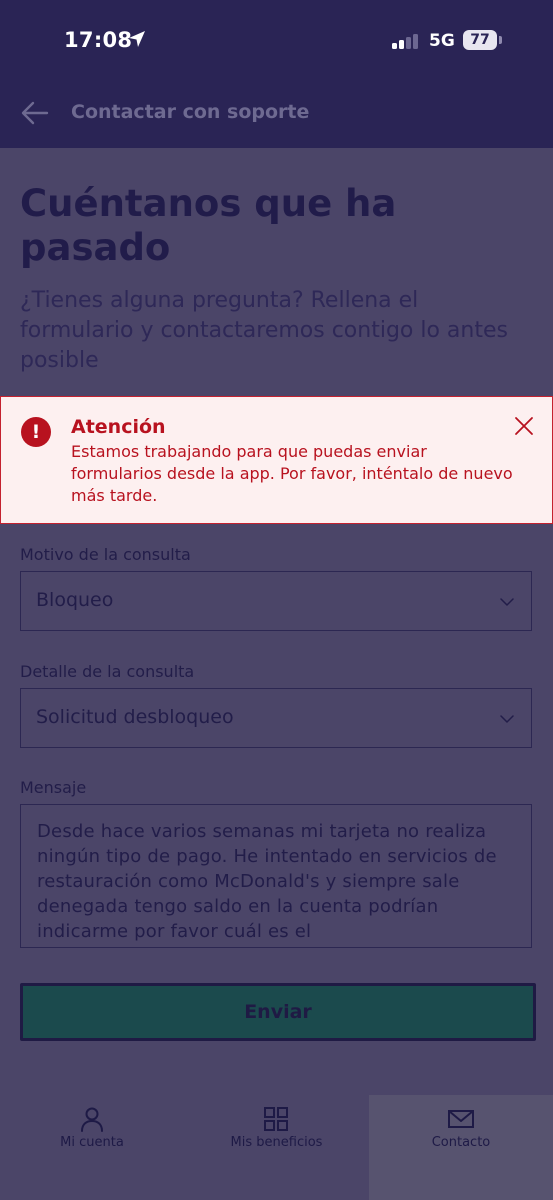 The width and height of the screenshot is (553, 1200). Describe the element at coordinates (276, 601) in the screenshot. I see `reason-select: Bloqueo` at that location.